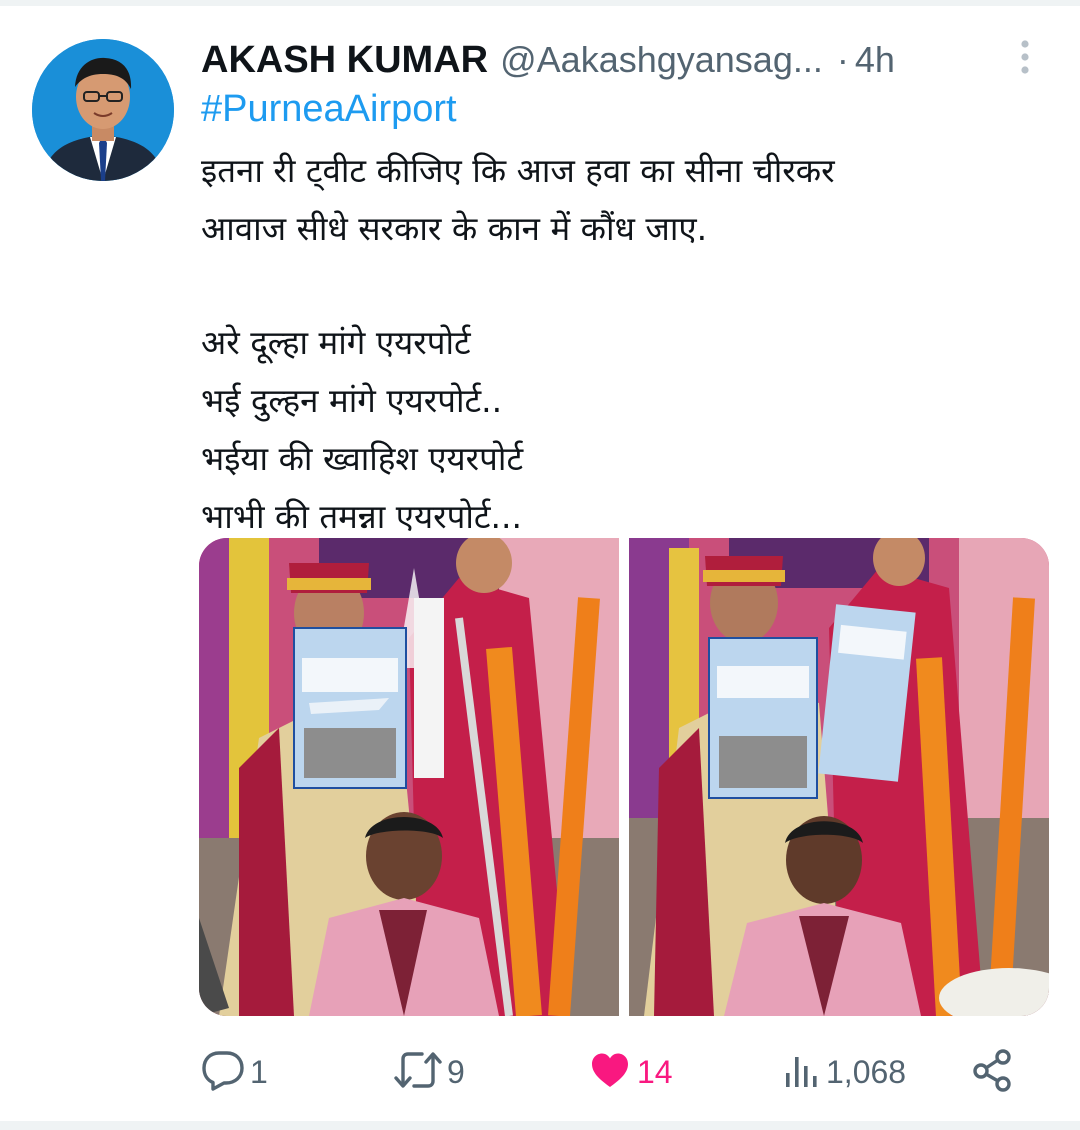 This screenshot has height=1130, width=1080. I want to click on like-count: 14, so click(655, 1071).